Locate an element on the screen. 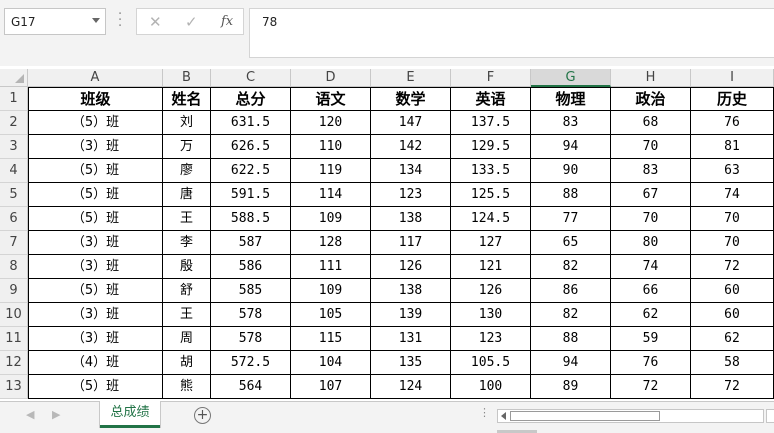 The height and width of the screenshot is (433, 774). row-header-3: 3 is located at coordinates (14, 147).